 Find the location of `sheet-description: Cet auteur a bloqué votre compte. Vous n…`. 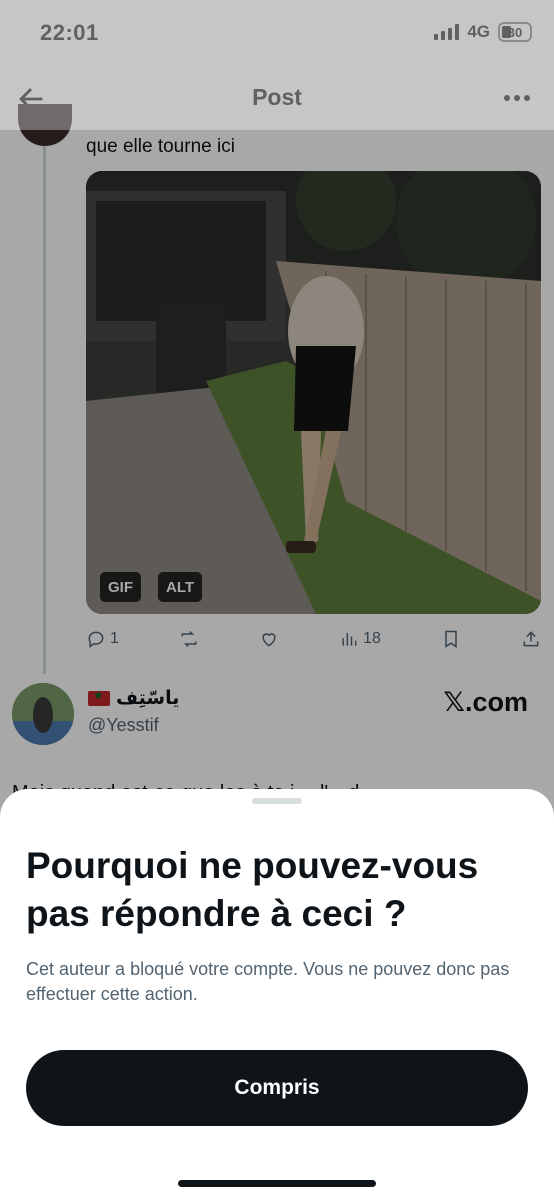

sheet-description: Cet auteur a bloqué votre compte. Vous n… is located at coordinates (268, 981).